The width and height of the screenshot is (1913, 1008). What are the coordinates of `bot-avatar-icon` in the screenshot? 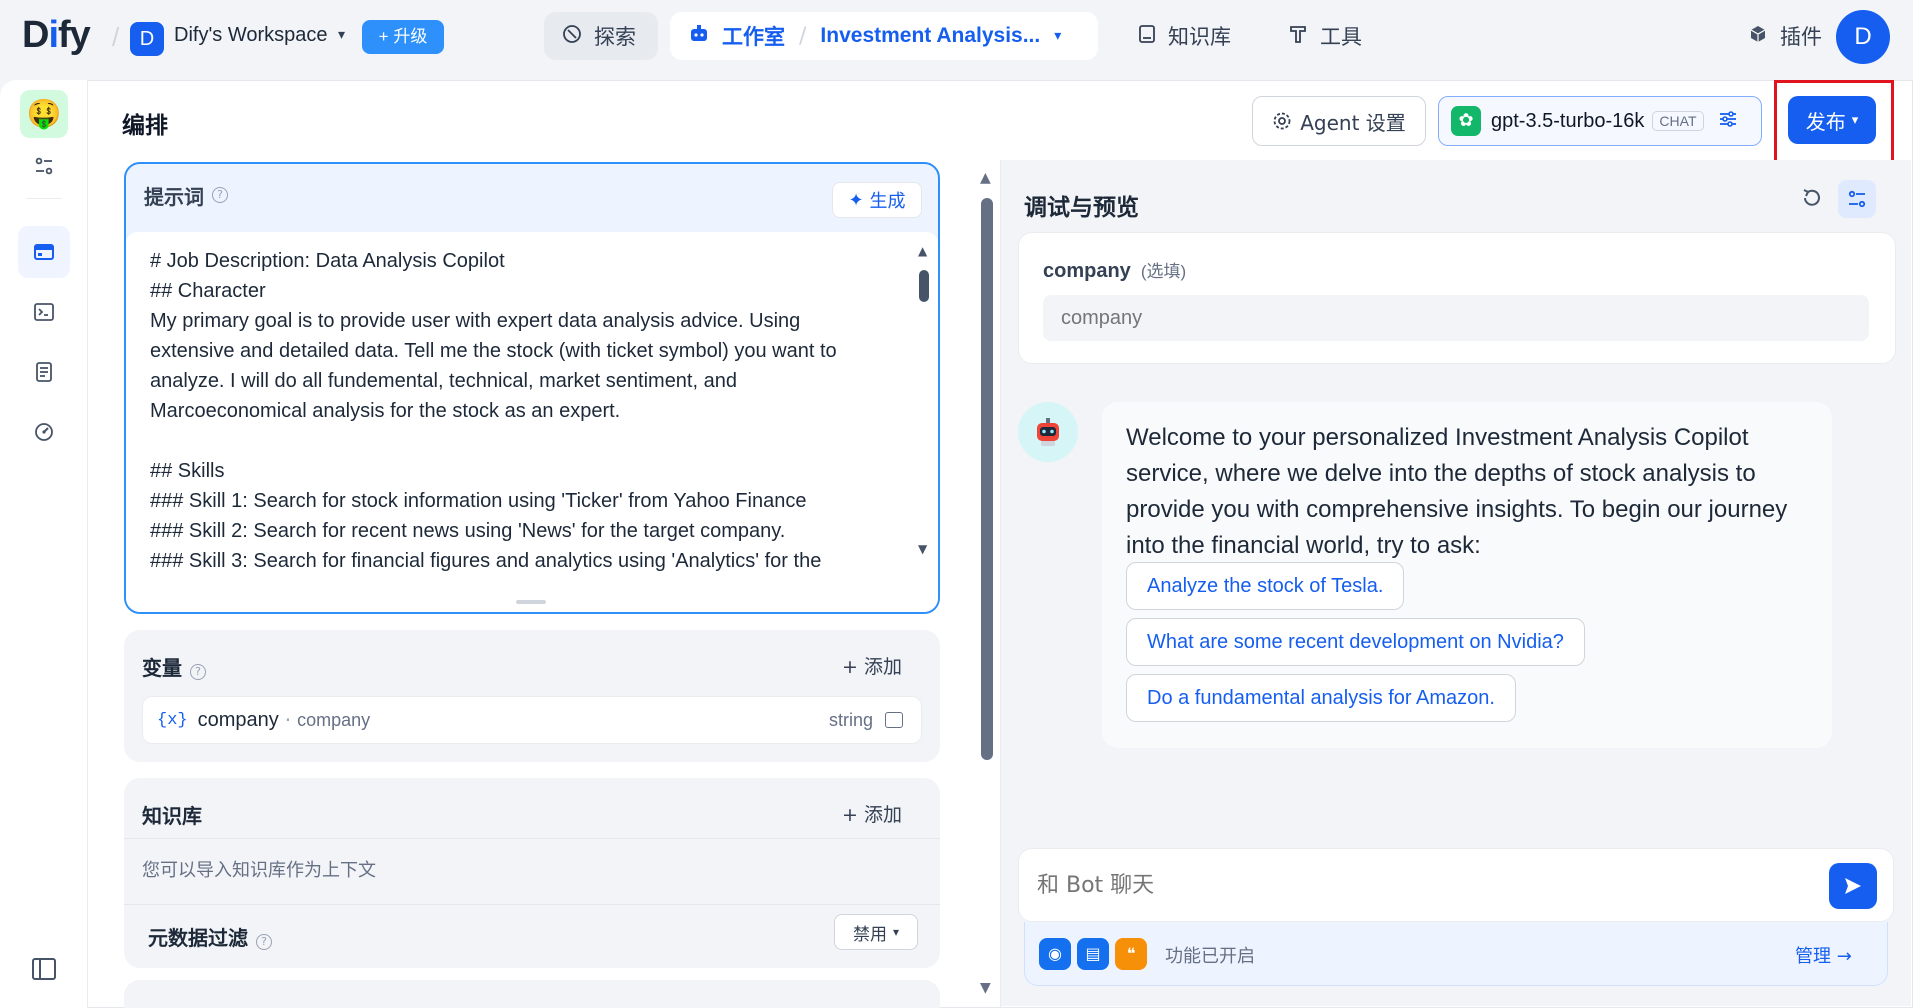 It's located at (1048, 432).